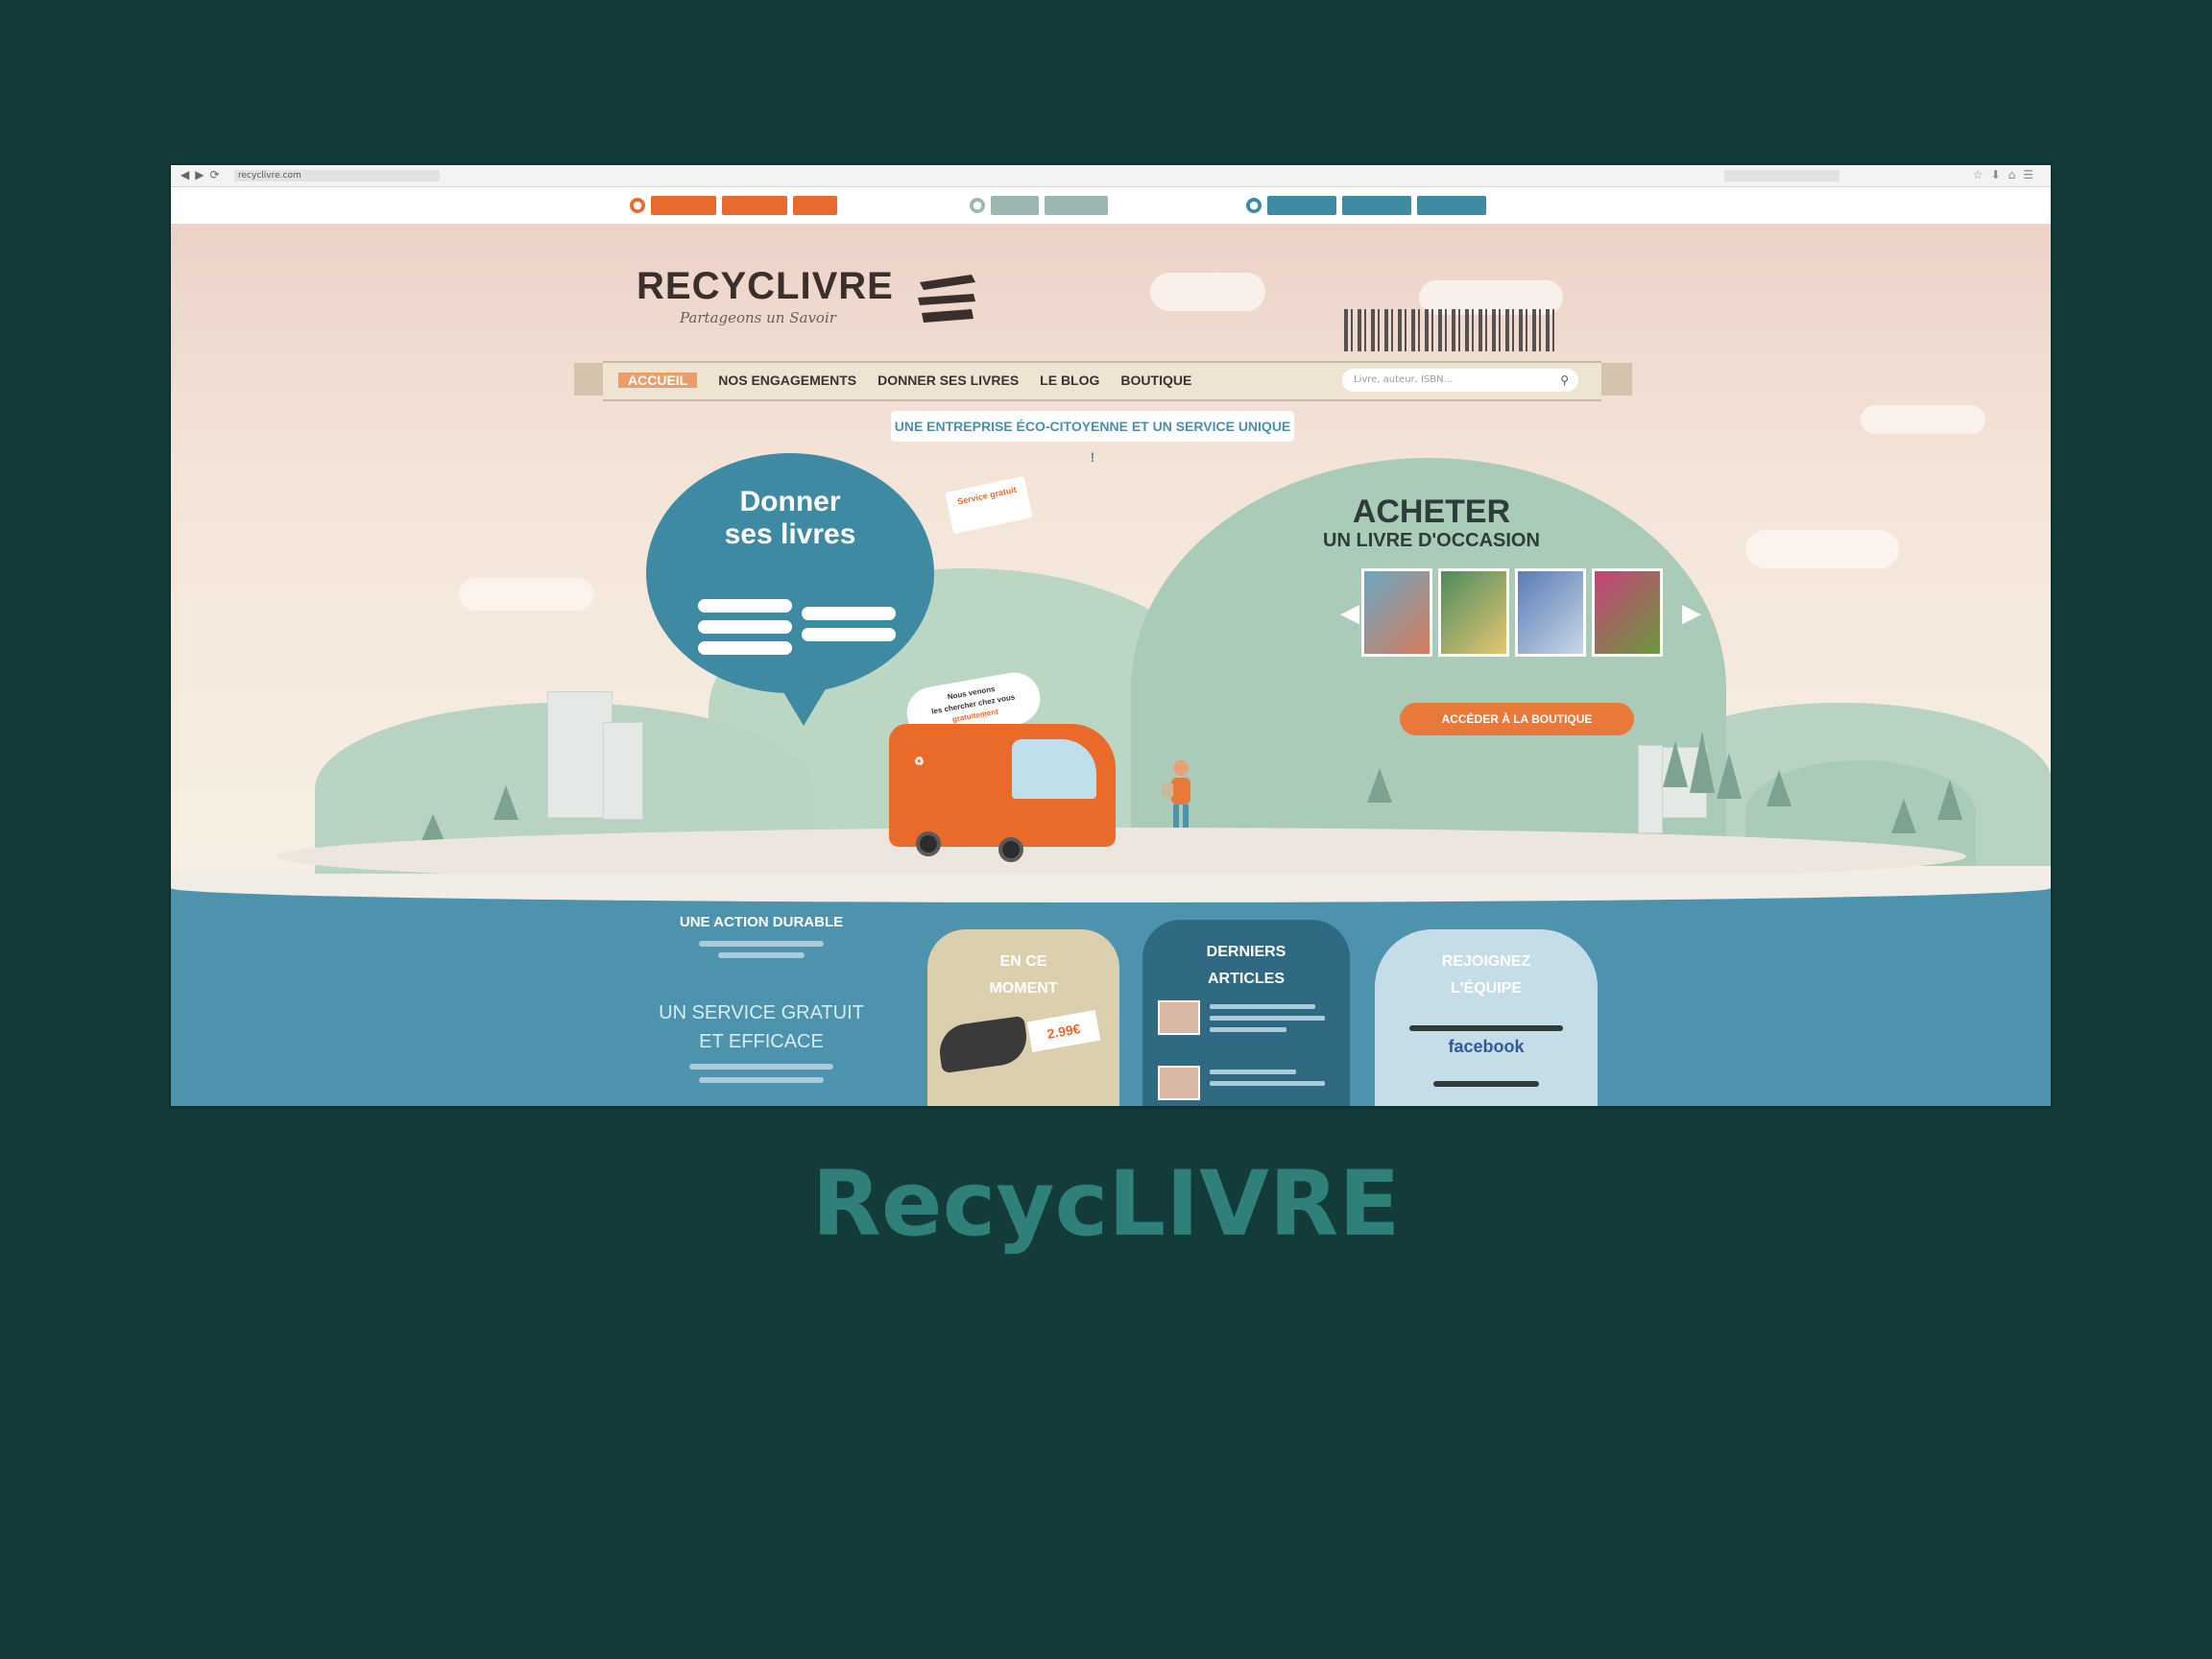 This screenshot has height=1659, width=2212. Describe the element at coordinates (1111, 176) in the screenshot. I see `browser-toolbar: ◀▶⟳ recyclivre.com ☆⬇⌂☰` at that location.